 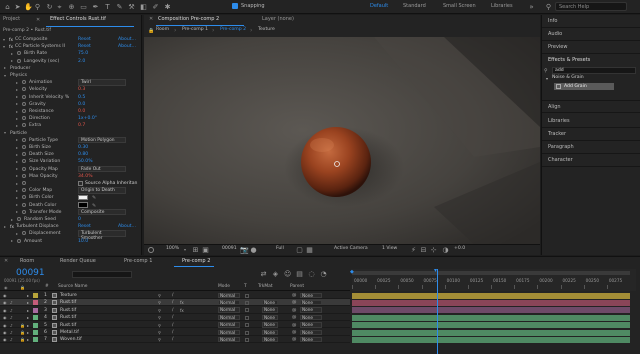 I want to click on hand-tool-icon: ✋, so click(x=28, y=7).